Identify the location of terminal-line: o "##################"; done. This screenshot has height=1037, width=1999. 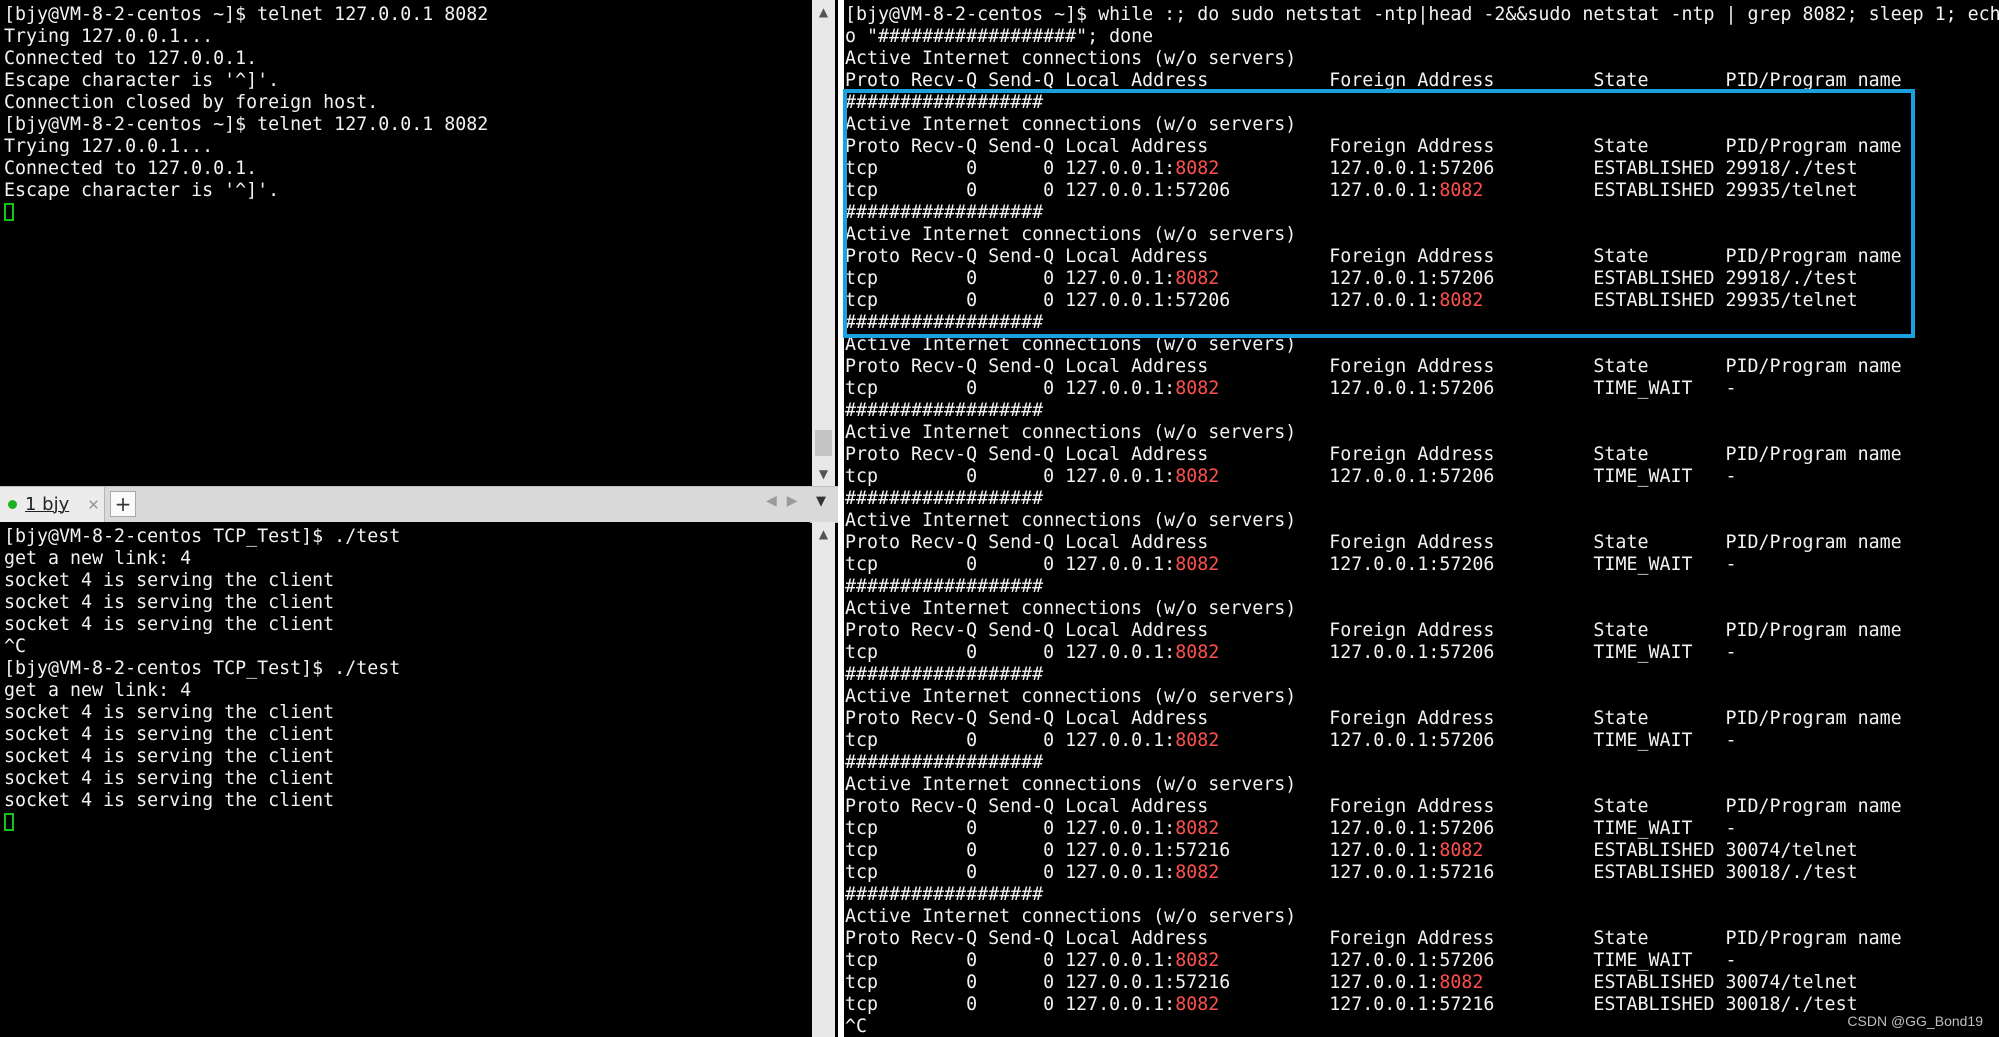
(999, 36).